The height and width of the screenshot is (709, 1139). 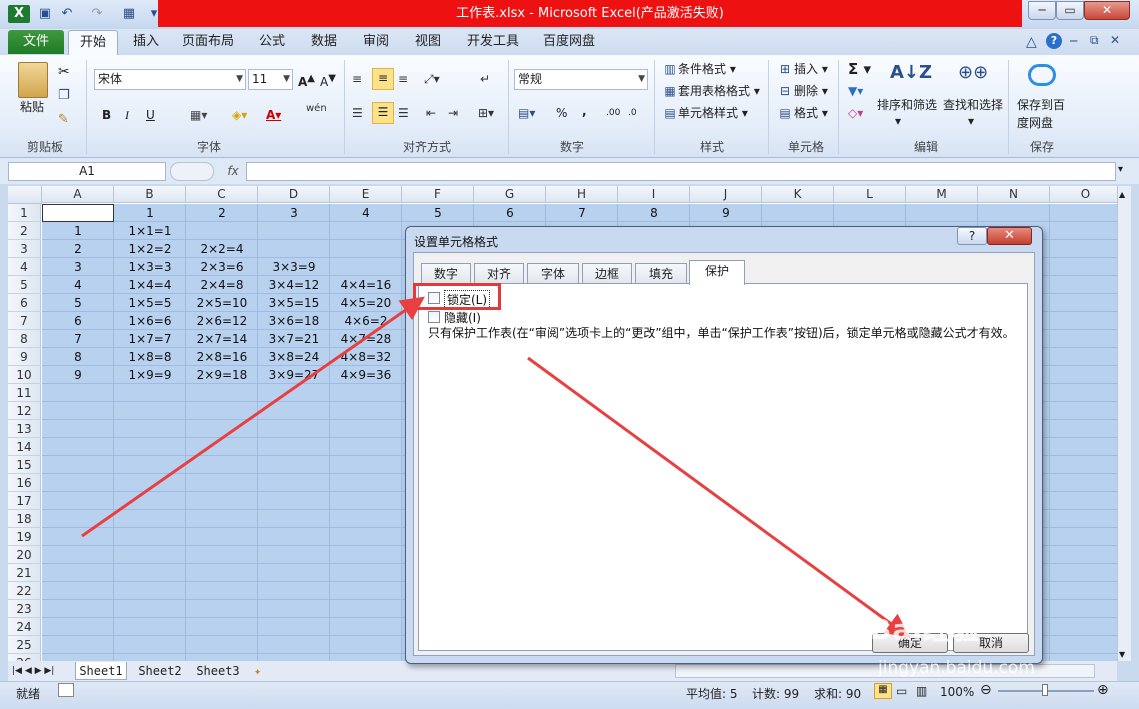 What do you see at coordinates (253, 417) in the screenshot?
I see `arrow-to-locked` at bounding box center [253, 417].